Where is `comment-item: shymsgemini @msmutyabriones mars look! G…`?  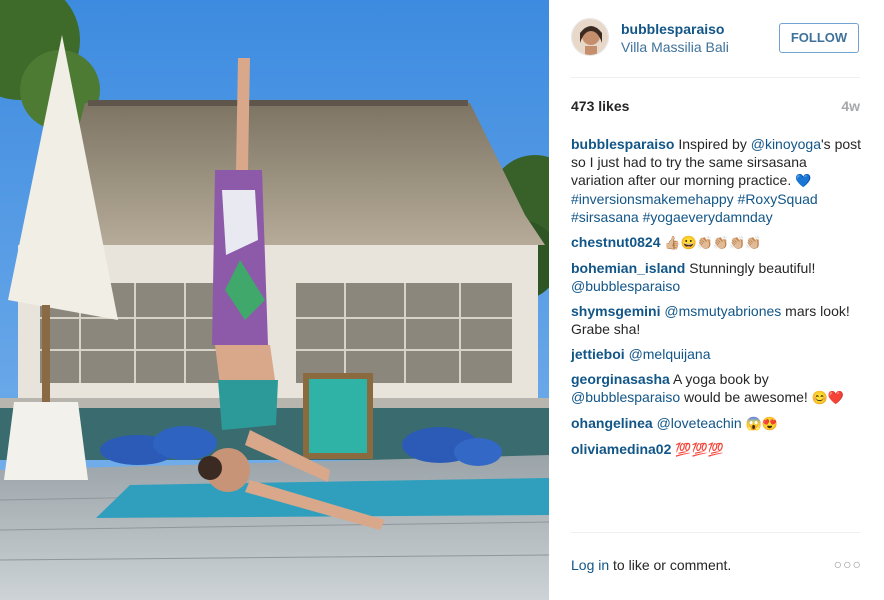
comment-item: shymsgemini @msmutyabriones mars look! G… is located at coordinates (717, 320).